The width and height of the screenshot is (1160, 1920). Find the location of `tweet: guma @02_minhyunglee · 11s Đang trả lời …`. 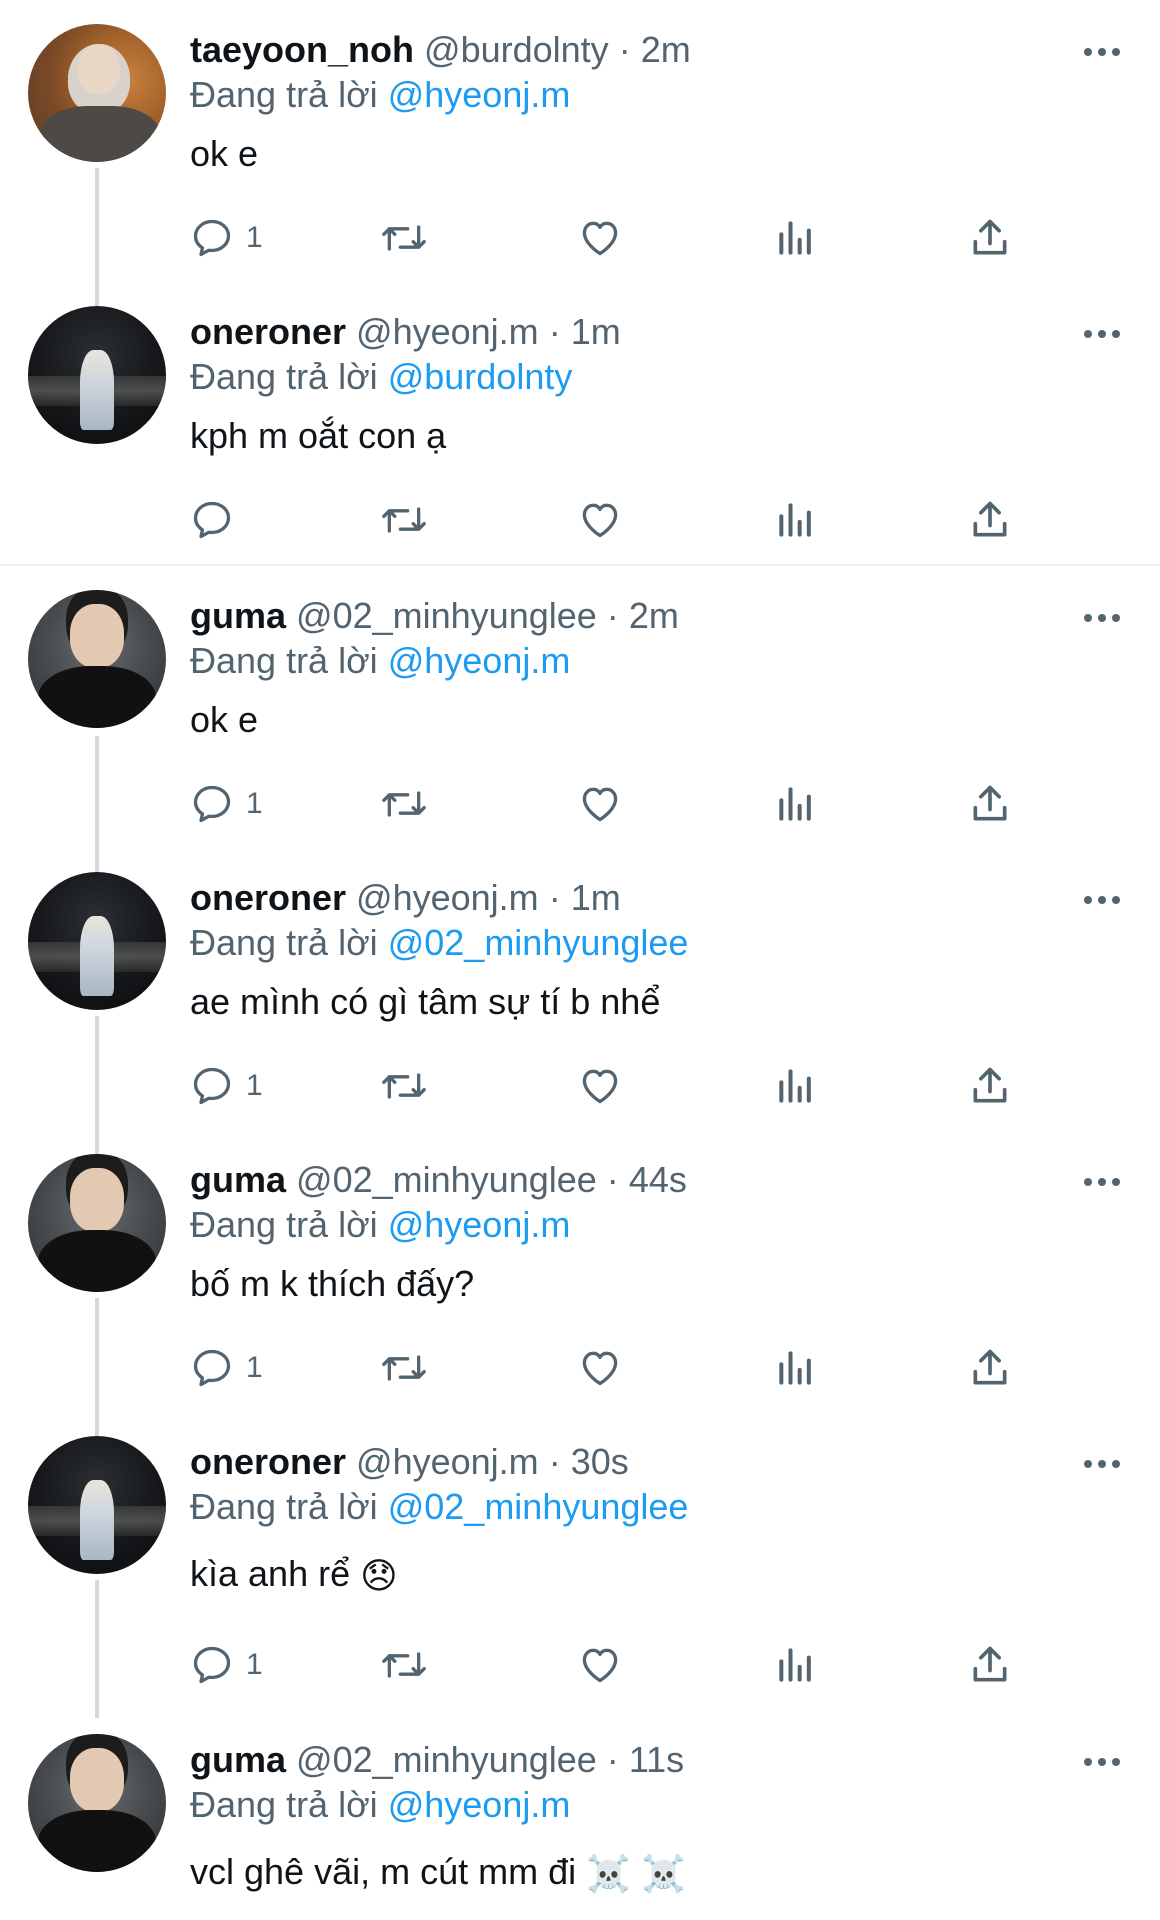

tweet: guma @02_minhyunglee · 11s Đang trả lời … is located at coordinates (580, 1815).